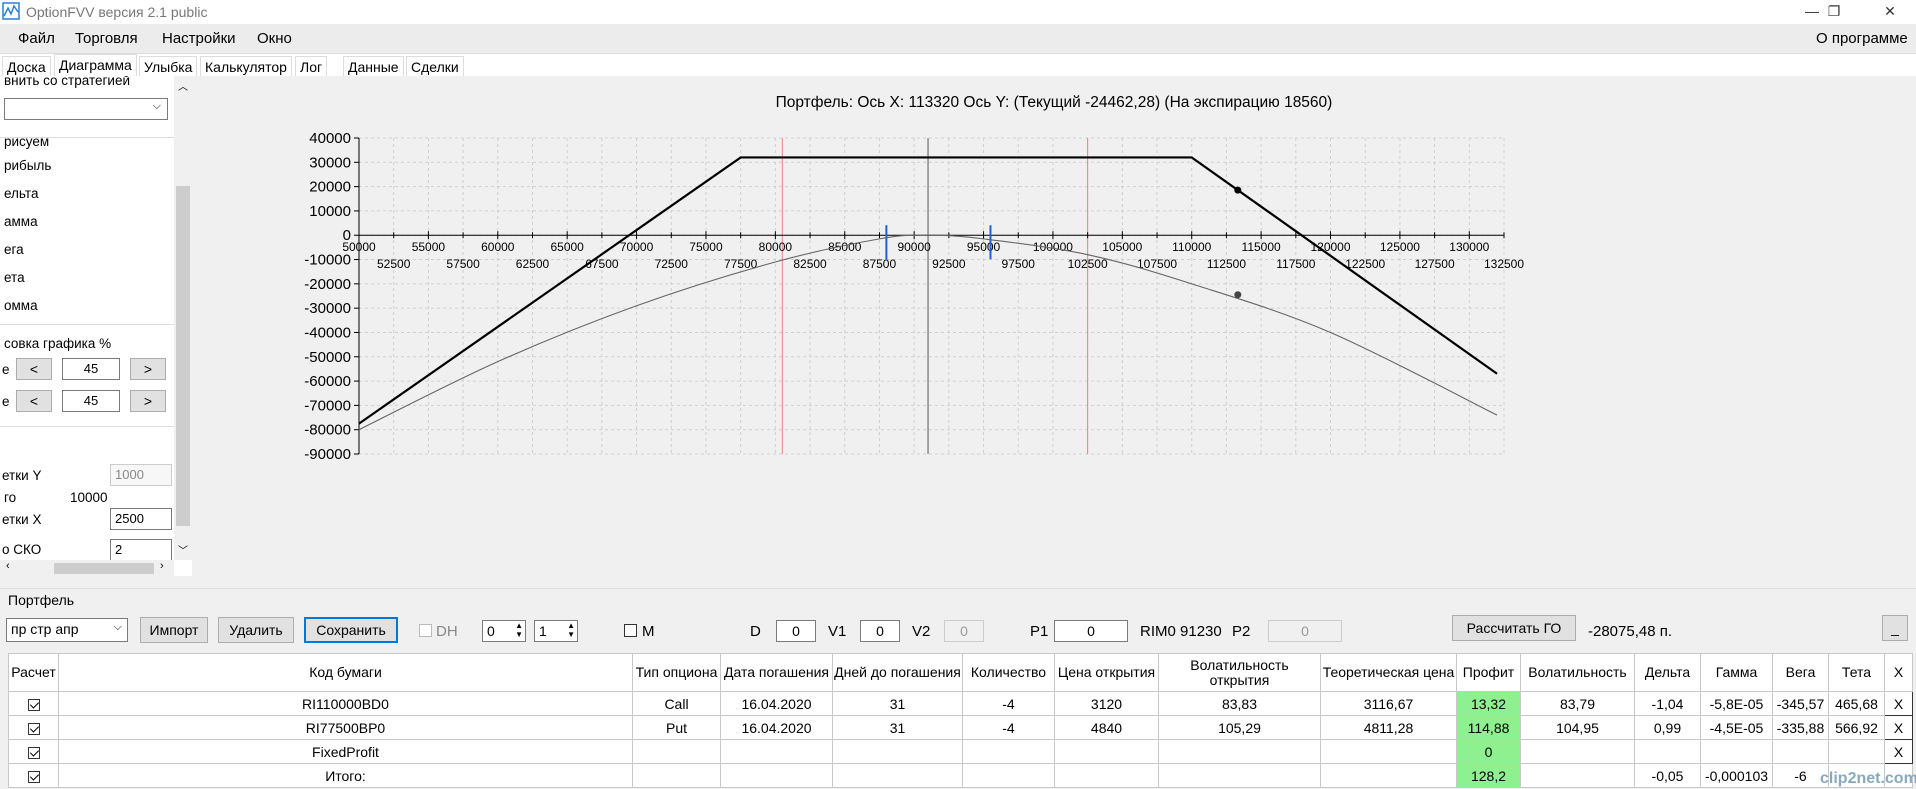 The image size is (1916, 789). What do you see at coordinates (148, 401) in the screenshot?
I see `scale-row2-increase-button: >` at bounding box center [148, 401].